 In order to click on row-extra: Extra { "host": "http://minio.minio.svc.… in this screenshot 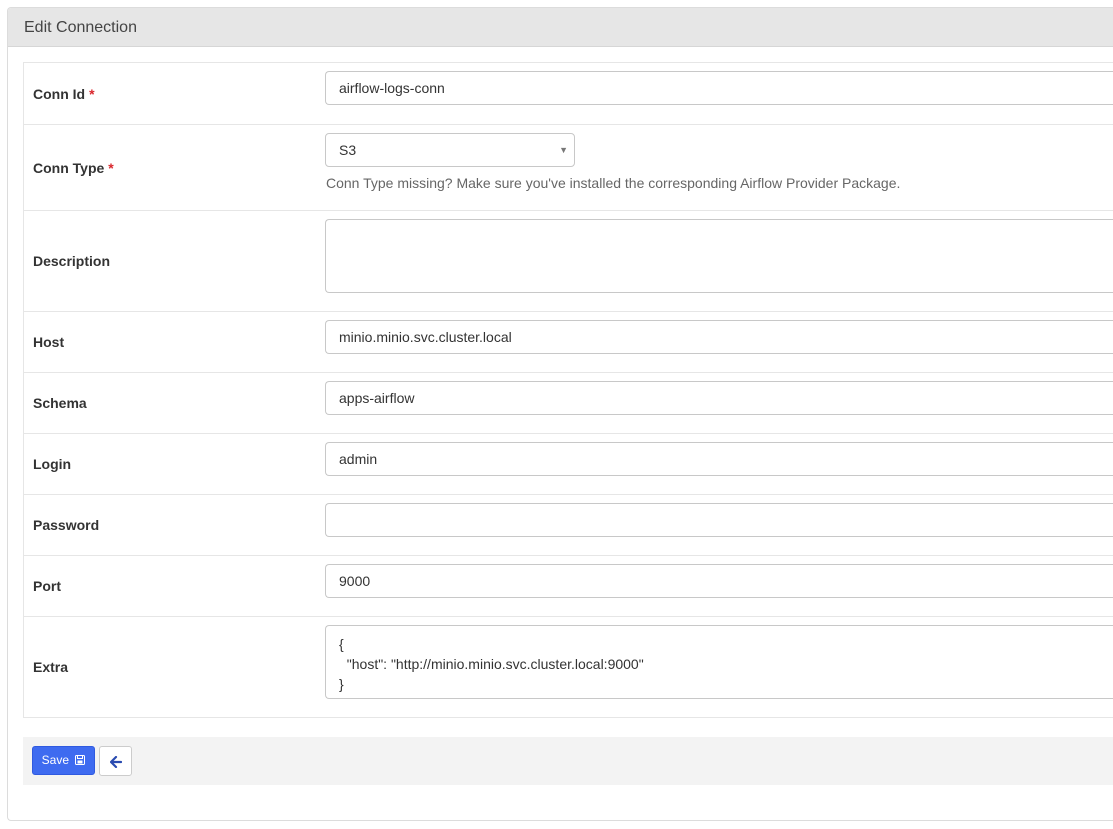, I will do `click(568, 667)`.